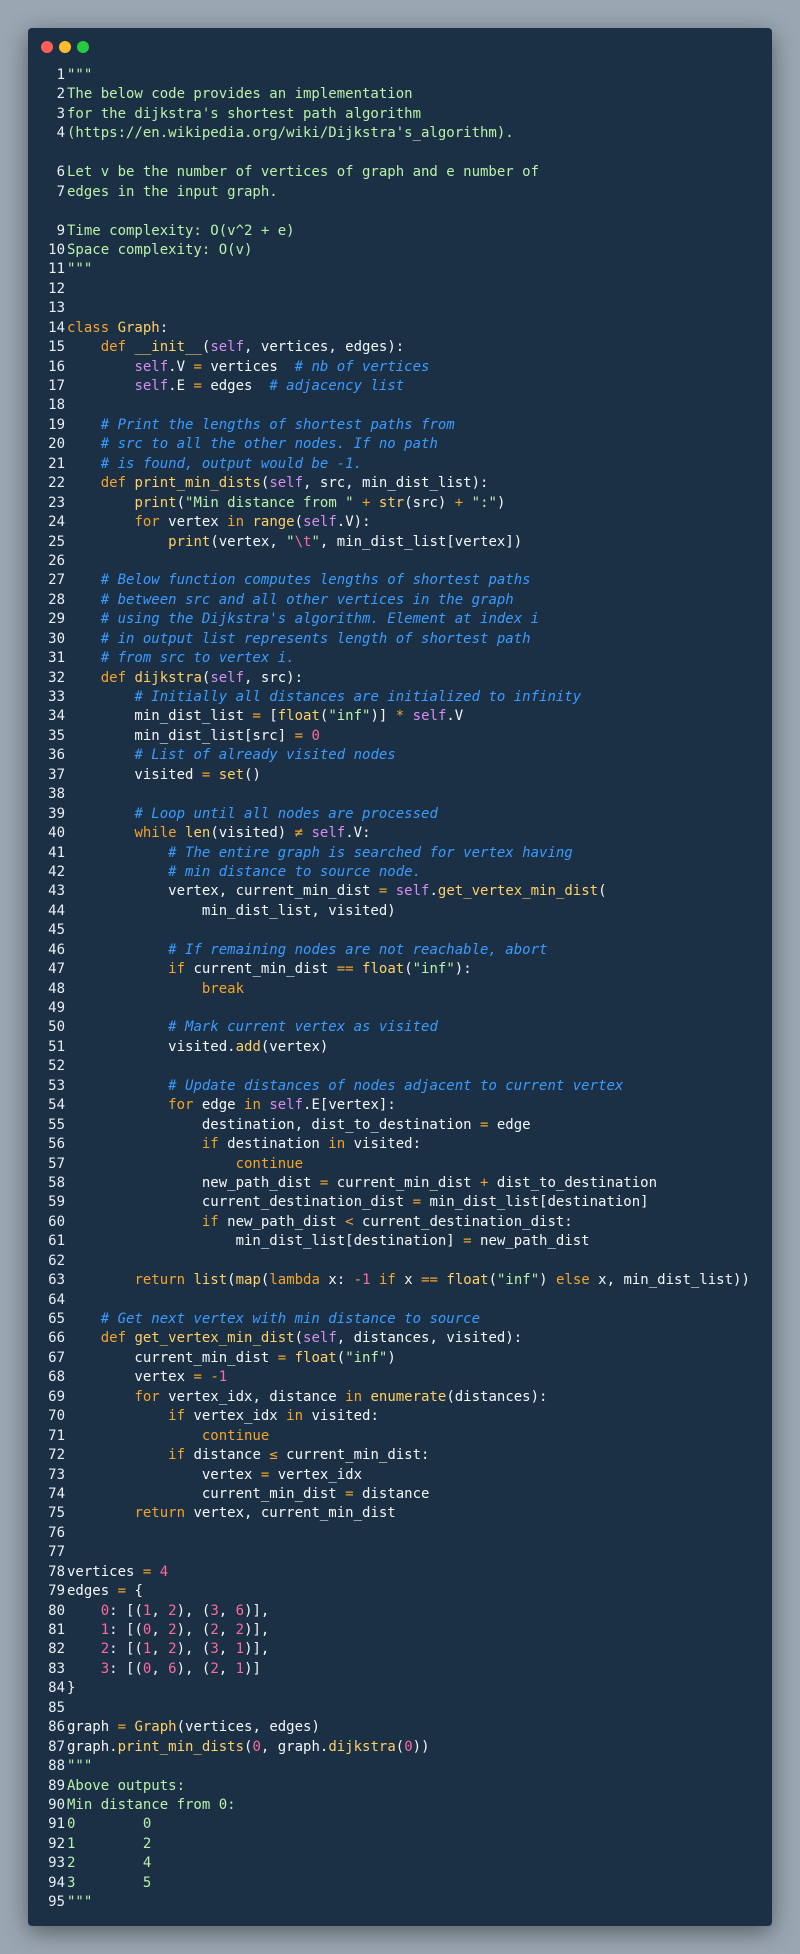  Describe the element at coordinates (501, 502) in the screenshot. I see `code-token: )` at that location.